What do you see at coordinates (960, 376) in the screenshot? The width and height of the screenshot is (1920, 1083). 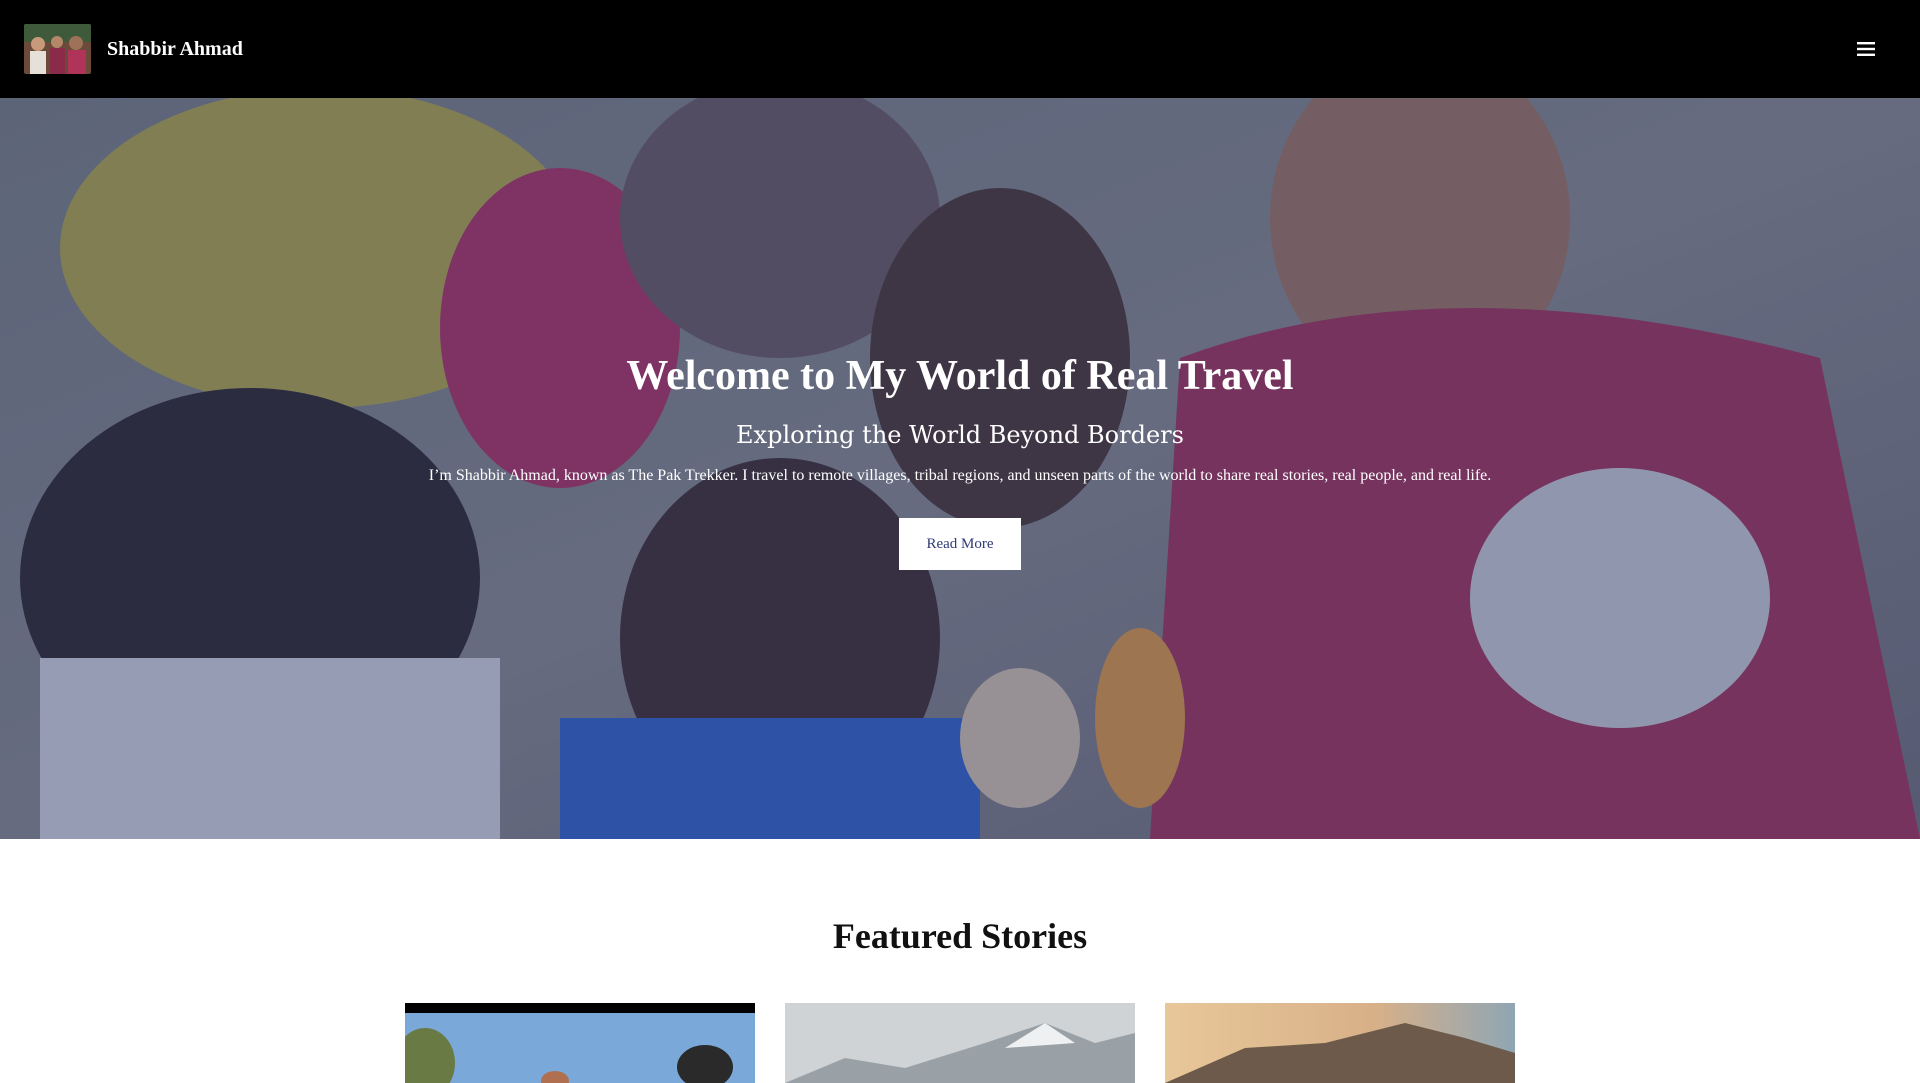 I see `hero-title: Welcome to My World of Real Travel` at bounding box center [960, 376].